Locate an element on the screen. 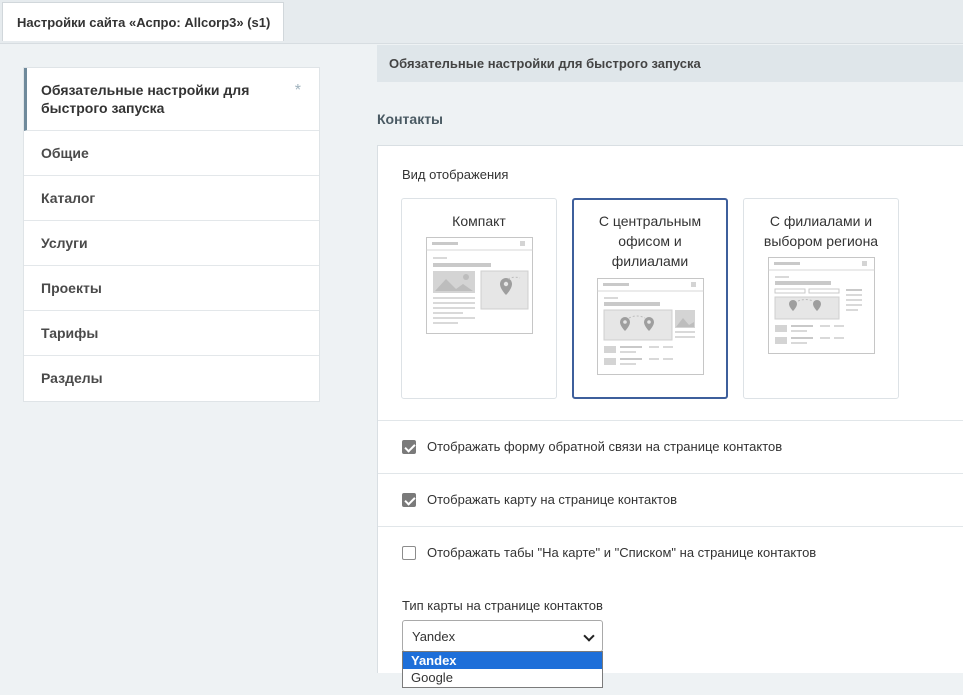 The width and height of the screenshot is (963, 695). show-map-checkbox is located at coordinates (409, 500).